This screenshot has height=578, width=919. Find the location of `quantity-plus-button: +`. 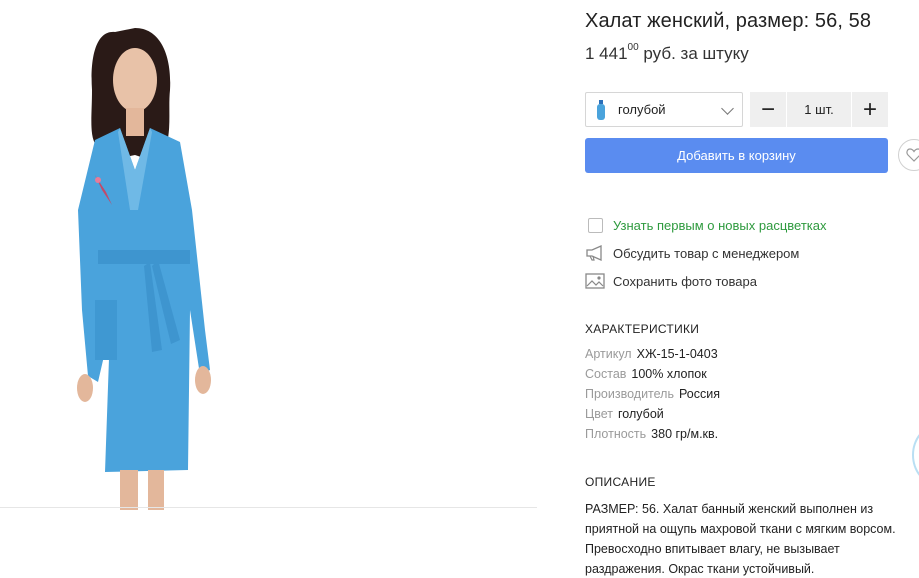

quantity-plus-button: + is located at coordinates (870, 109).